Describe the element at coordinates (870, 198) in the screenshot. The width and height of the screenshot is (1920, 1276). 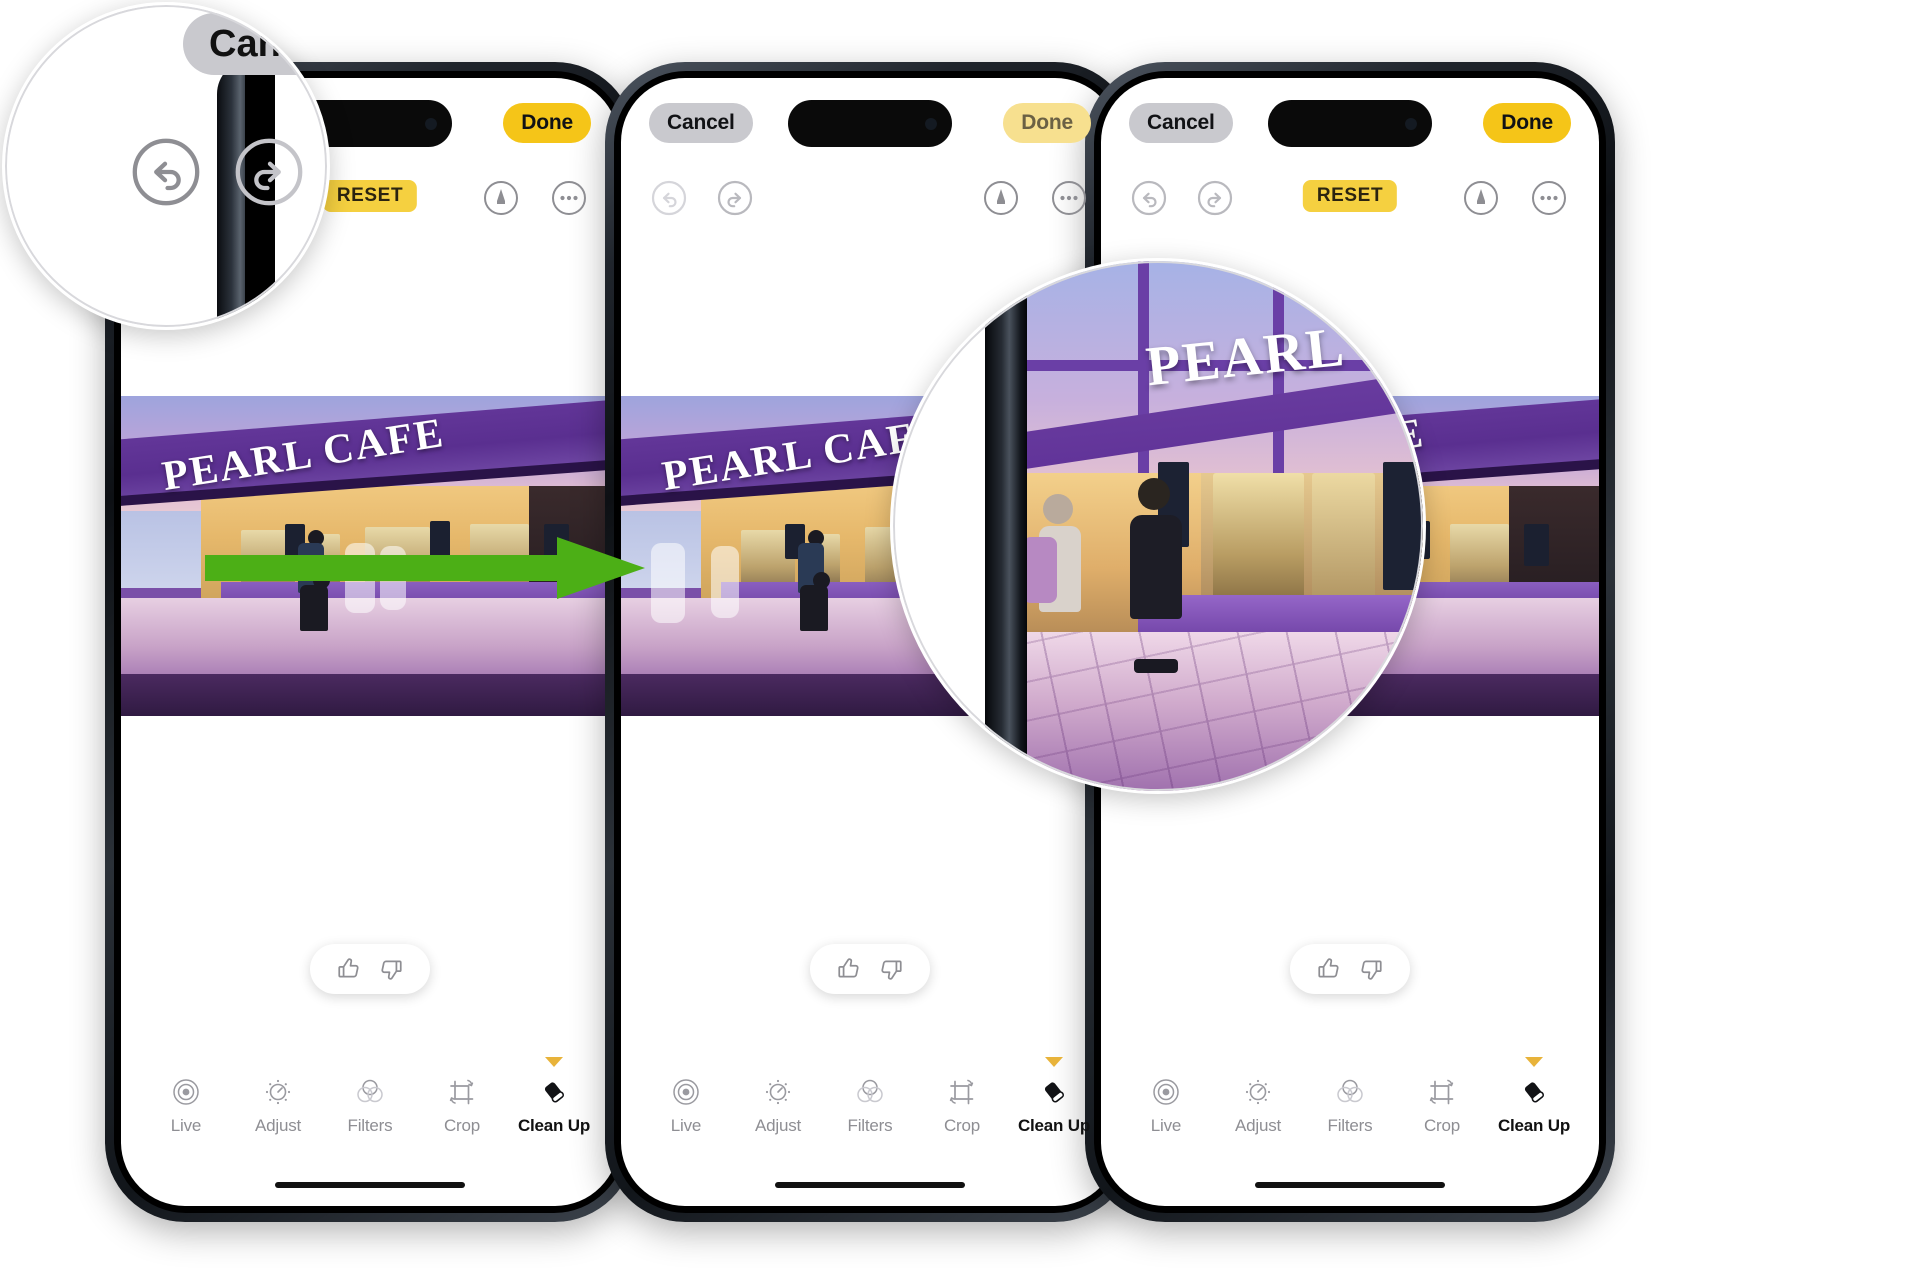
I see `phone-2-toolrow` at that location.